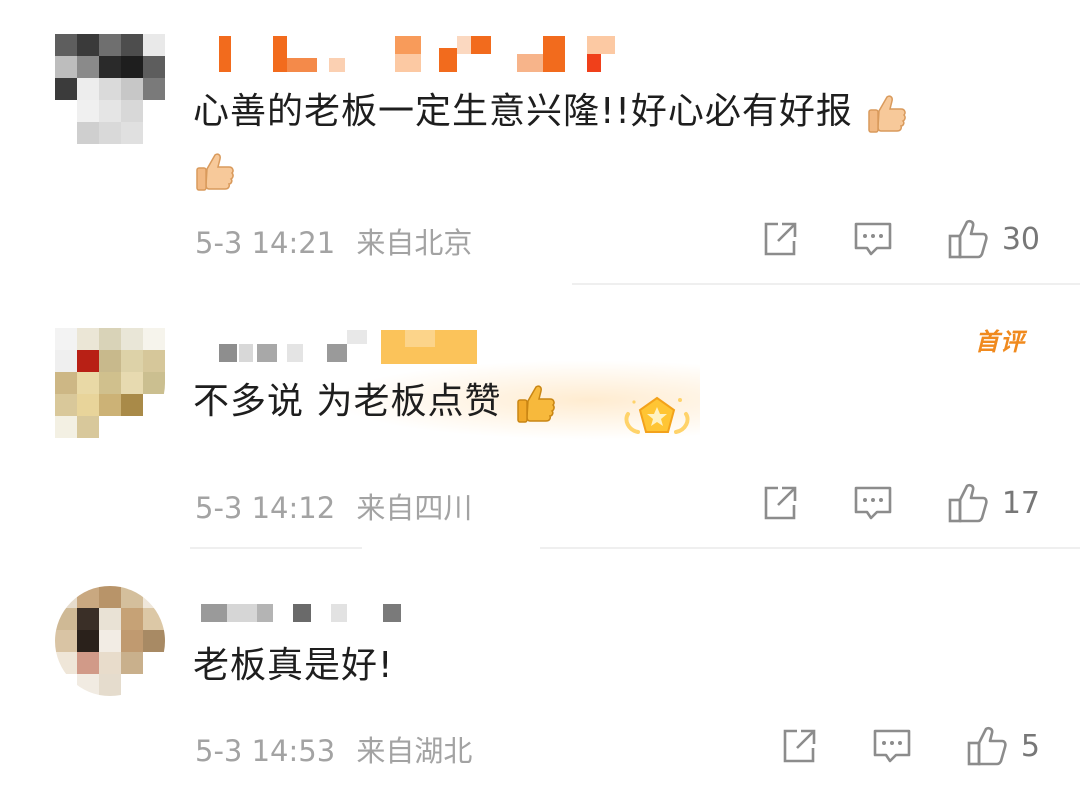  What do you see at coordinates (265, 243) in the screenshot?
I see `timestamp: 5-3 14:21` at bounding box center [265, 243].